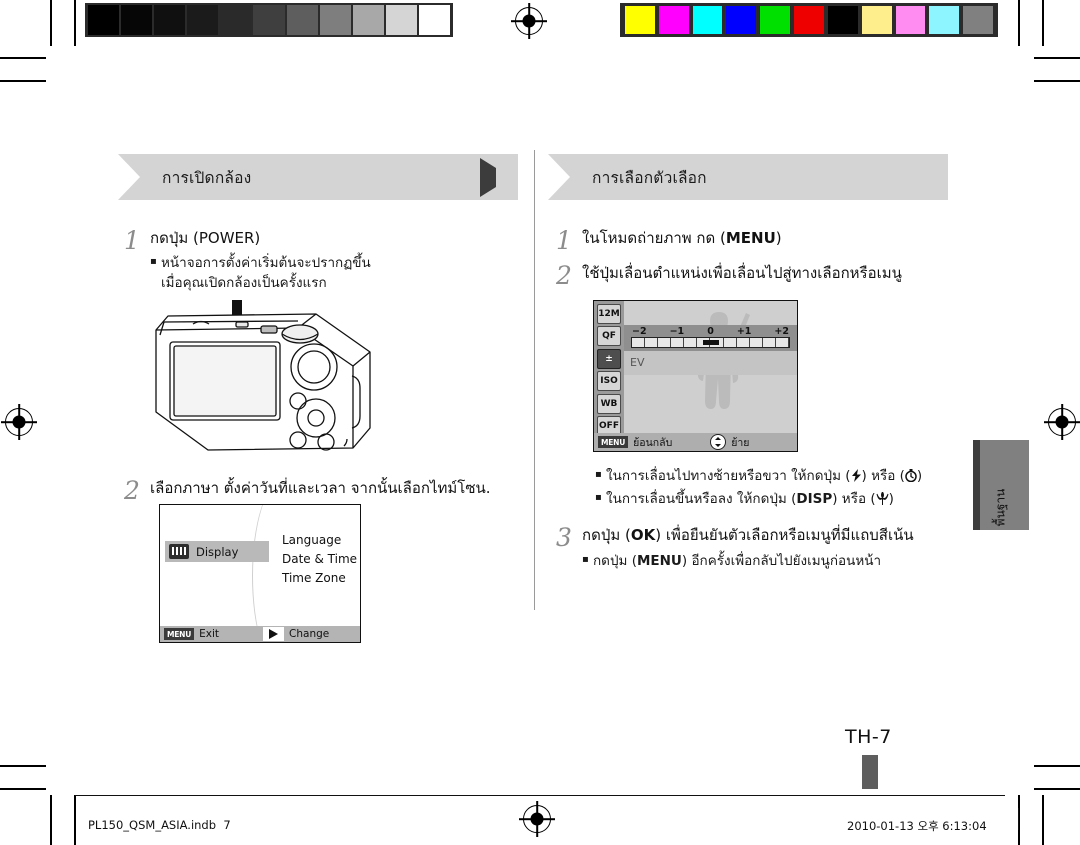 The height and width of the screenshot is (845, 1080). I want to click on display-option-list: Language Date & Time Time Zone, so click(319, 559).